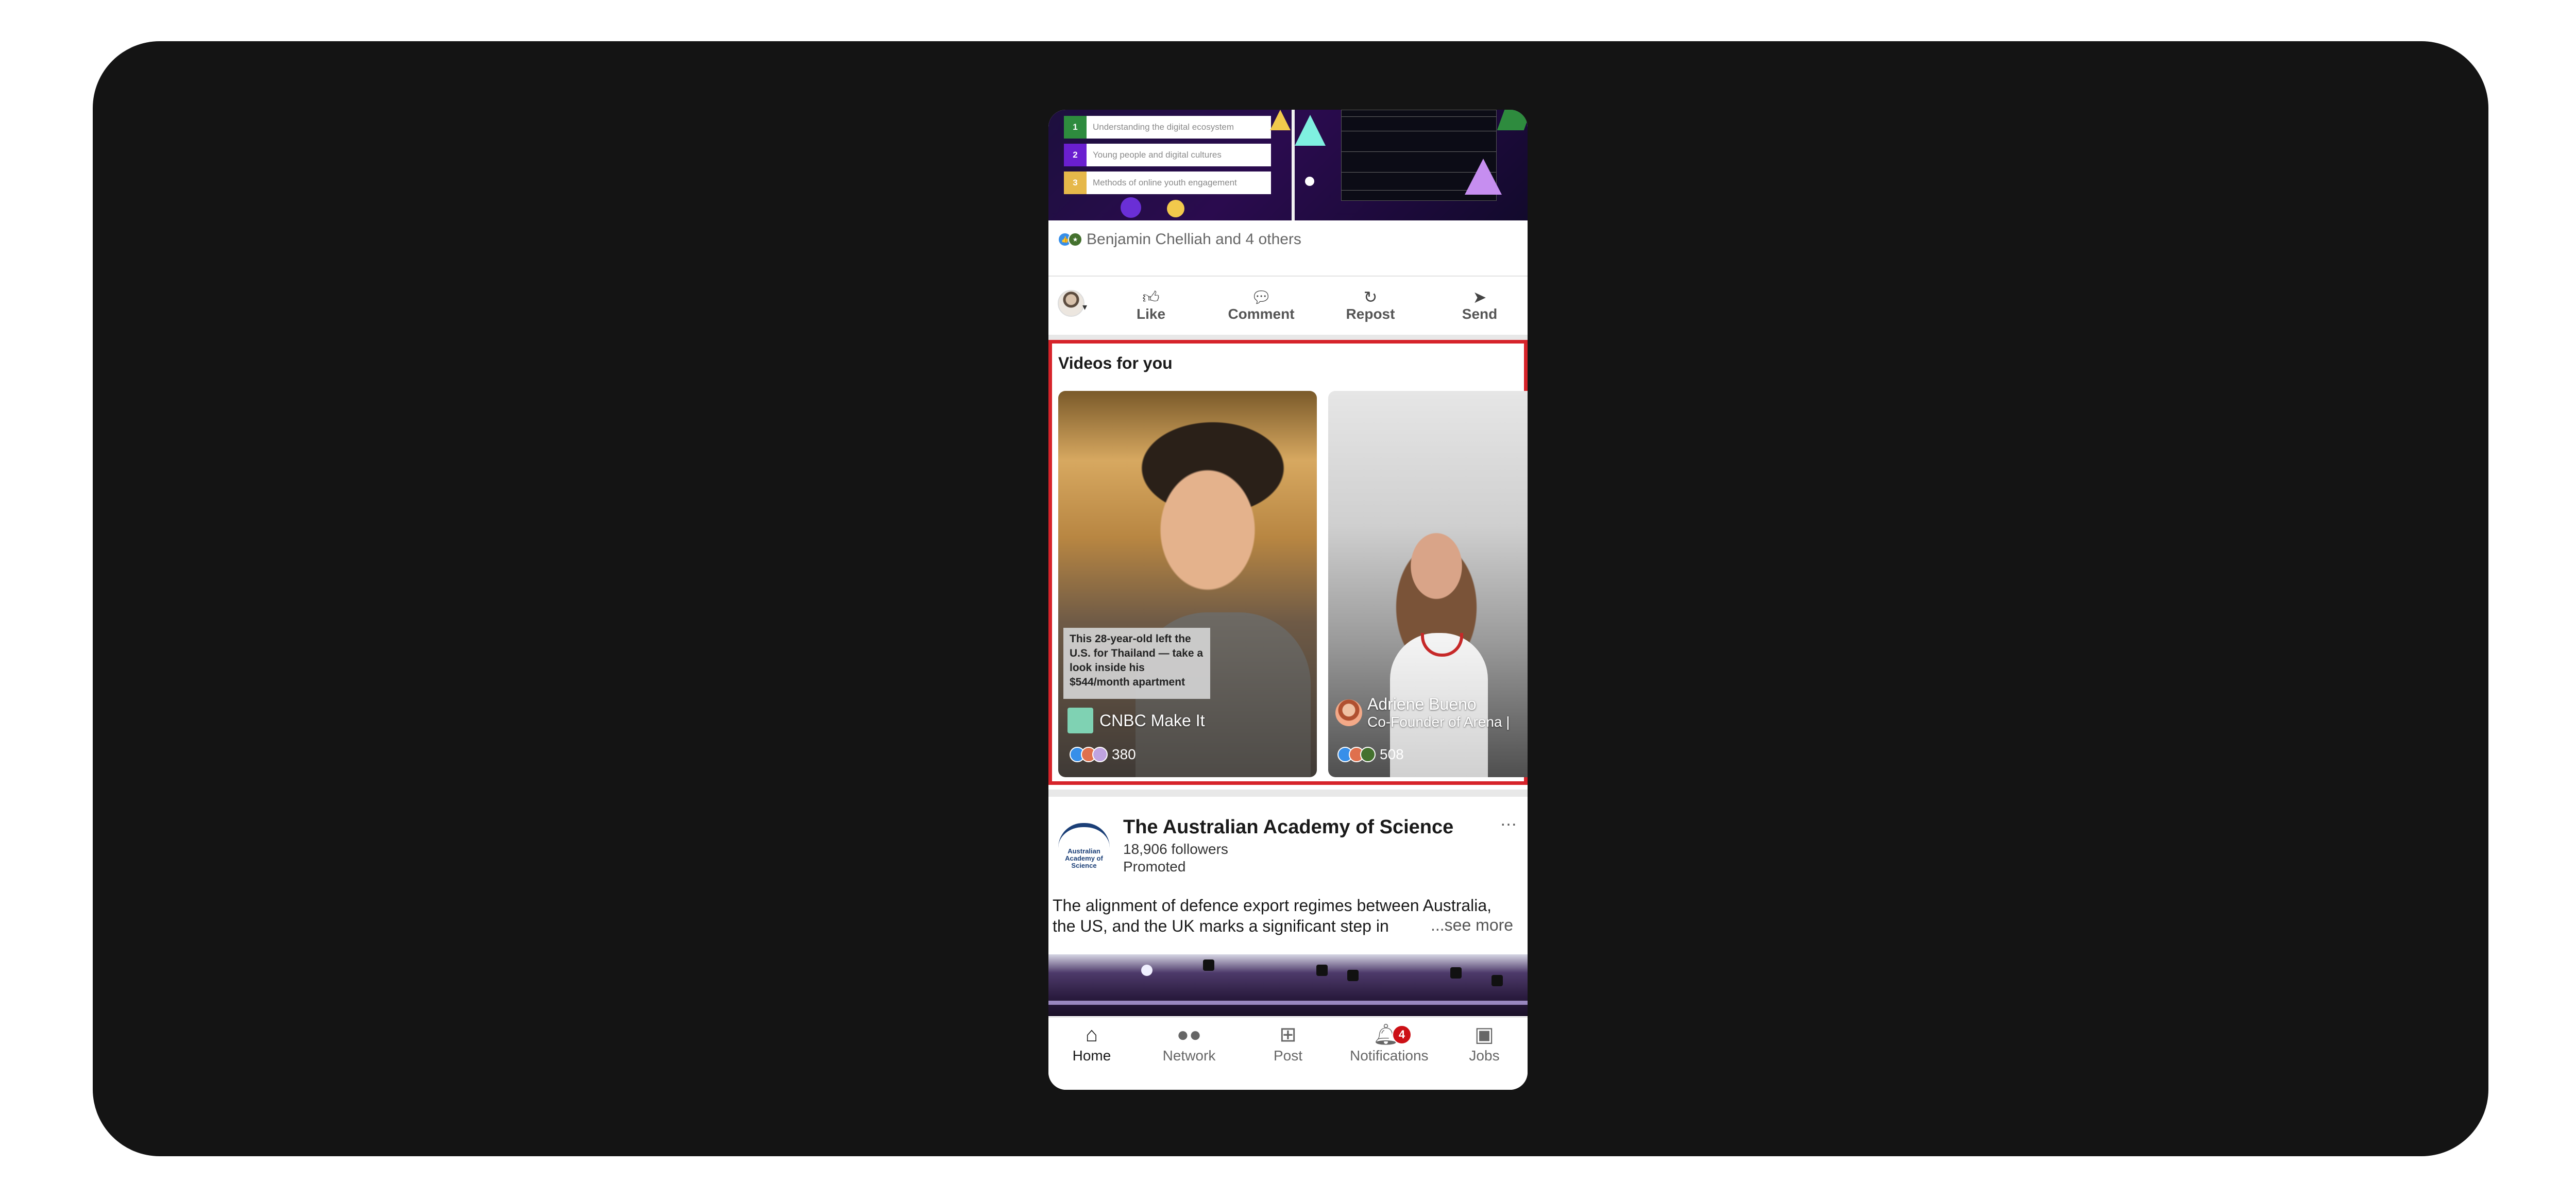 This screenshot has height=1200, width=2576. What do you see at coordinates (1512, 120) in the screenshot?
I see `decor-shape` at bounding box center [1512, 120].